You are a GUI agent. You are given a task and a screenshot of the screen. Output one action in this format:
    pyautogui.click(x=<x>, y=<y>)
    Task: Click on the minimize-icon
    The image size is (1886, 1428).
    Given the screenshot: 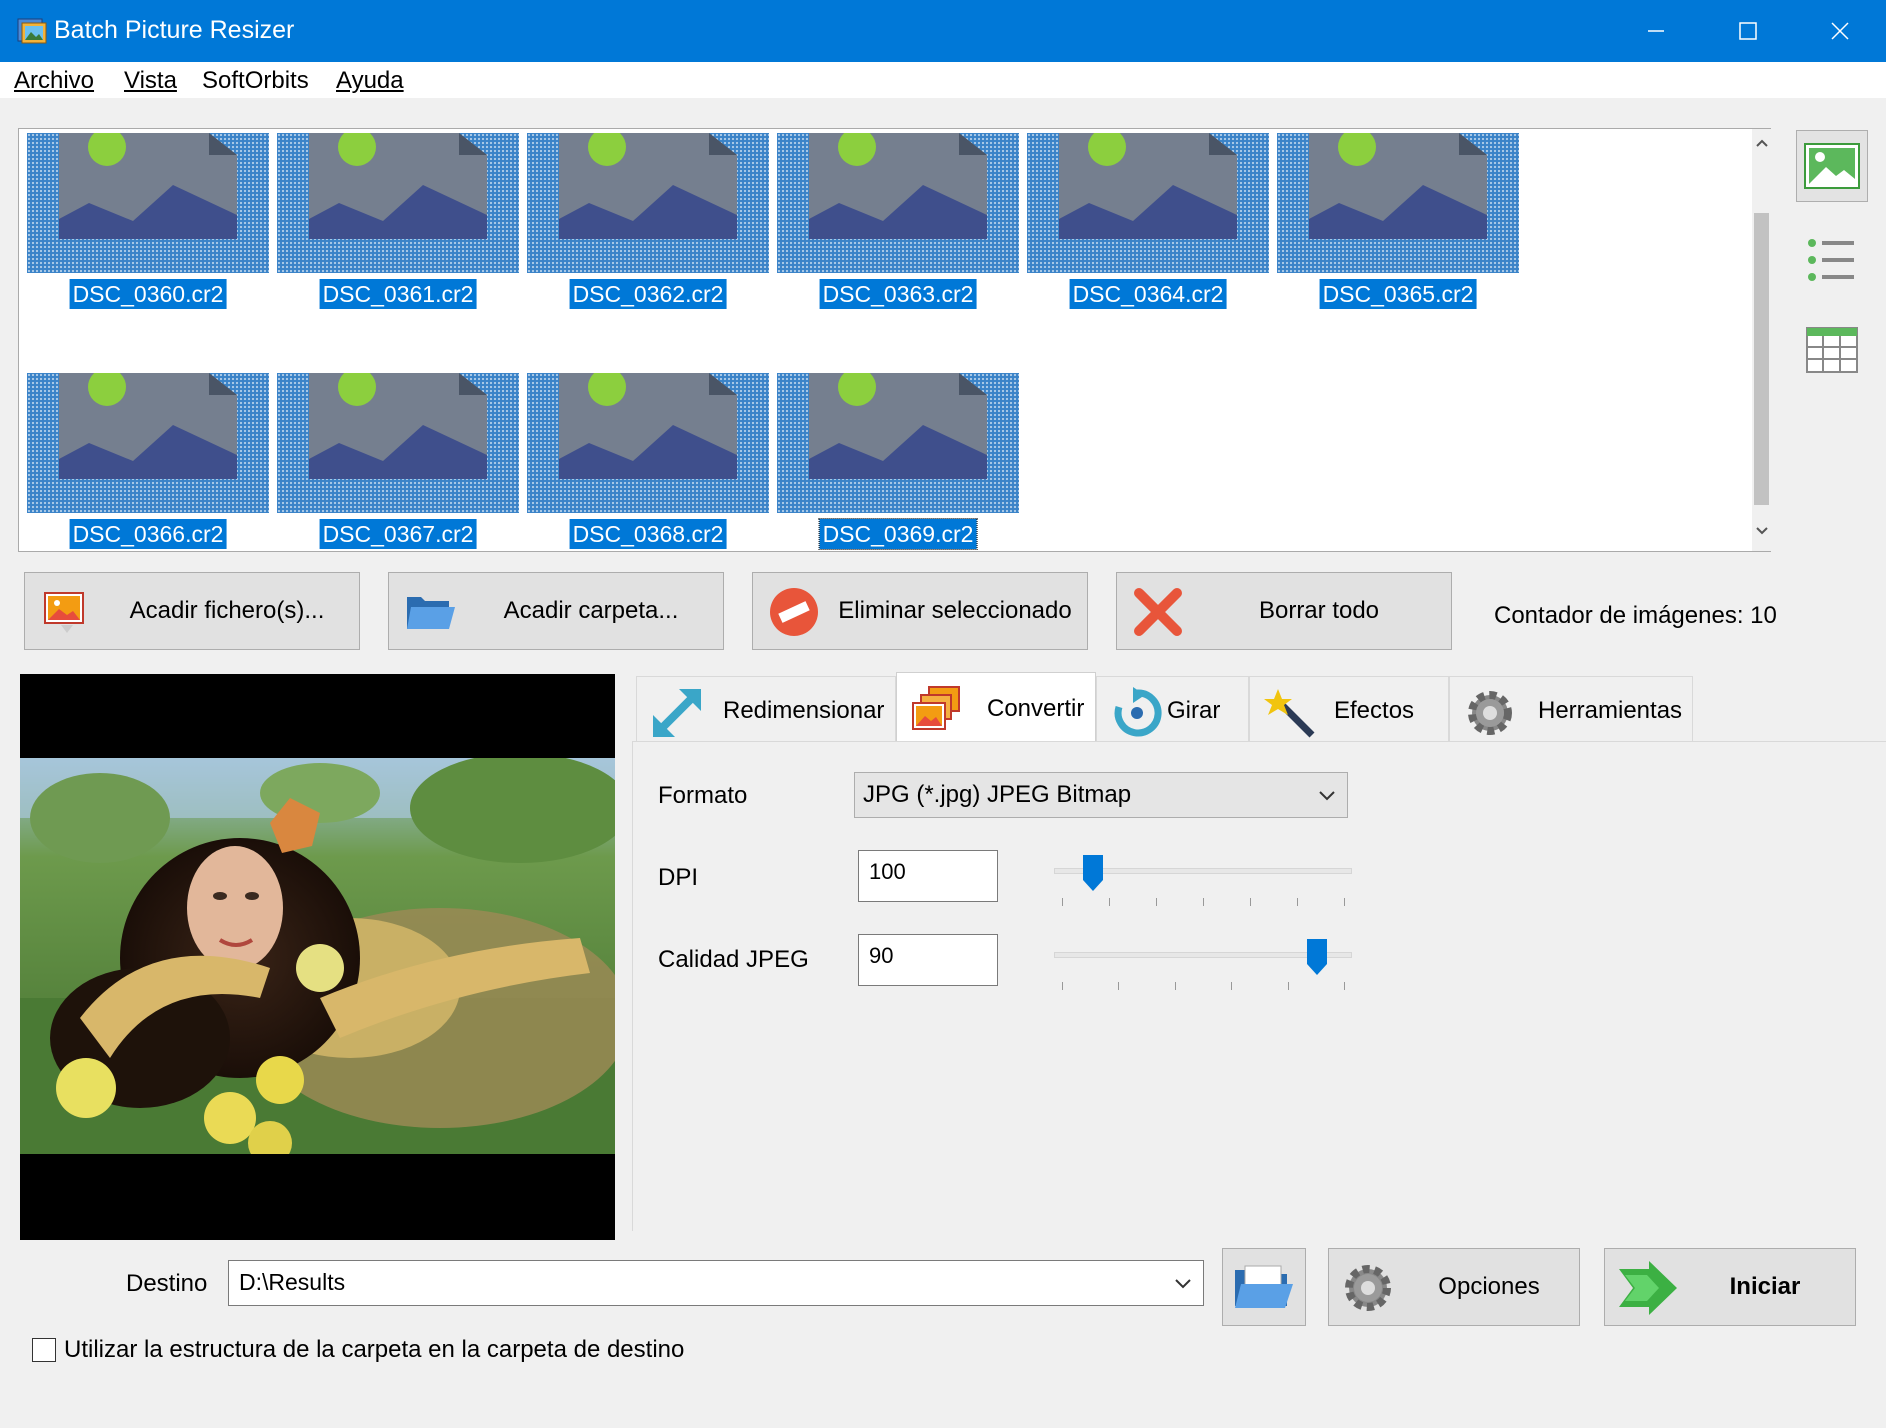 What is the action you would take?
    pyautogui.click(x=1656, y=31)
    